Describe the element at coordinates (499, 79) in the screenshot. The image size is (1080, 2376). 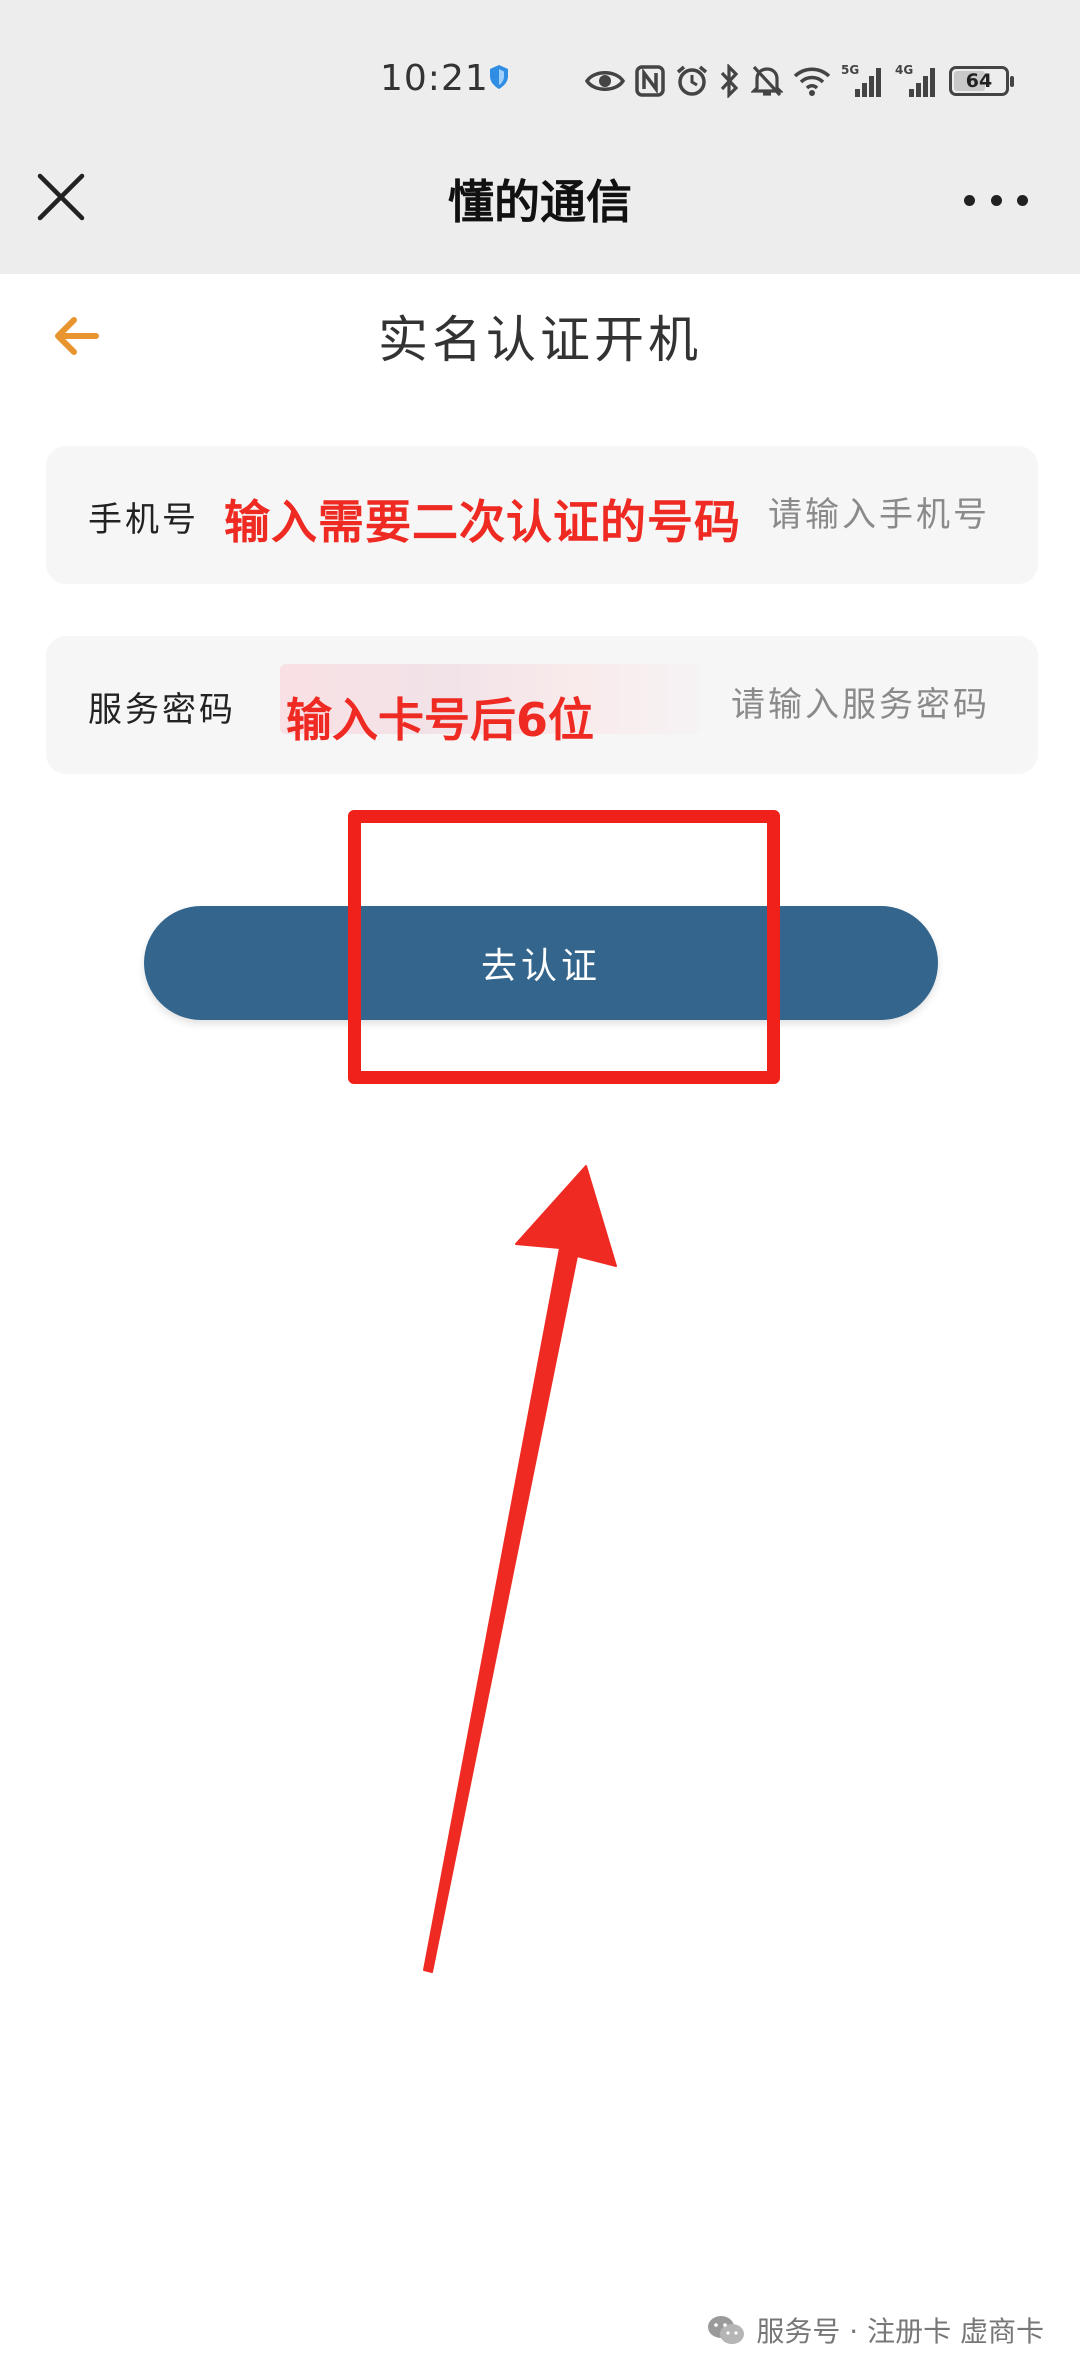
I see `shield-icon` at that location.